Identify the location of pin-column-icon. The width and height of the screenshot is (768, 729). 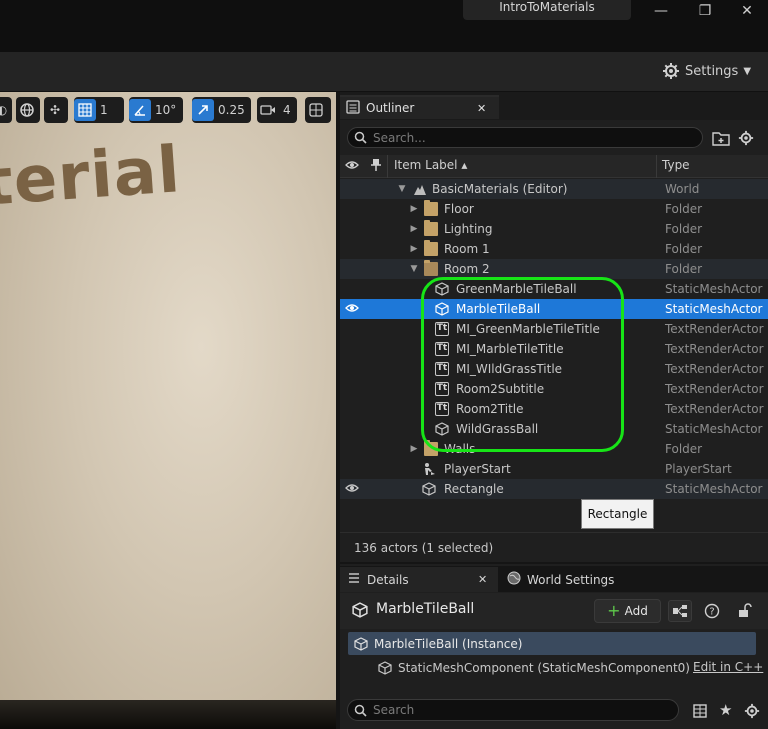
(376, 169).